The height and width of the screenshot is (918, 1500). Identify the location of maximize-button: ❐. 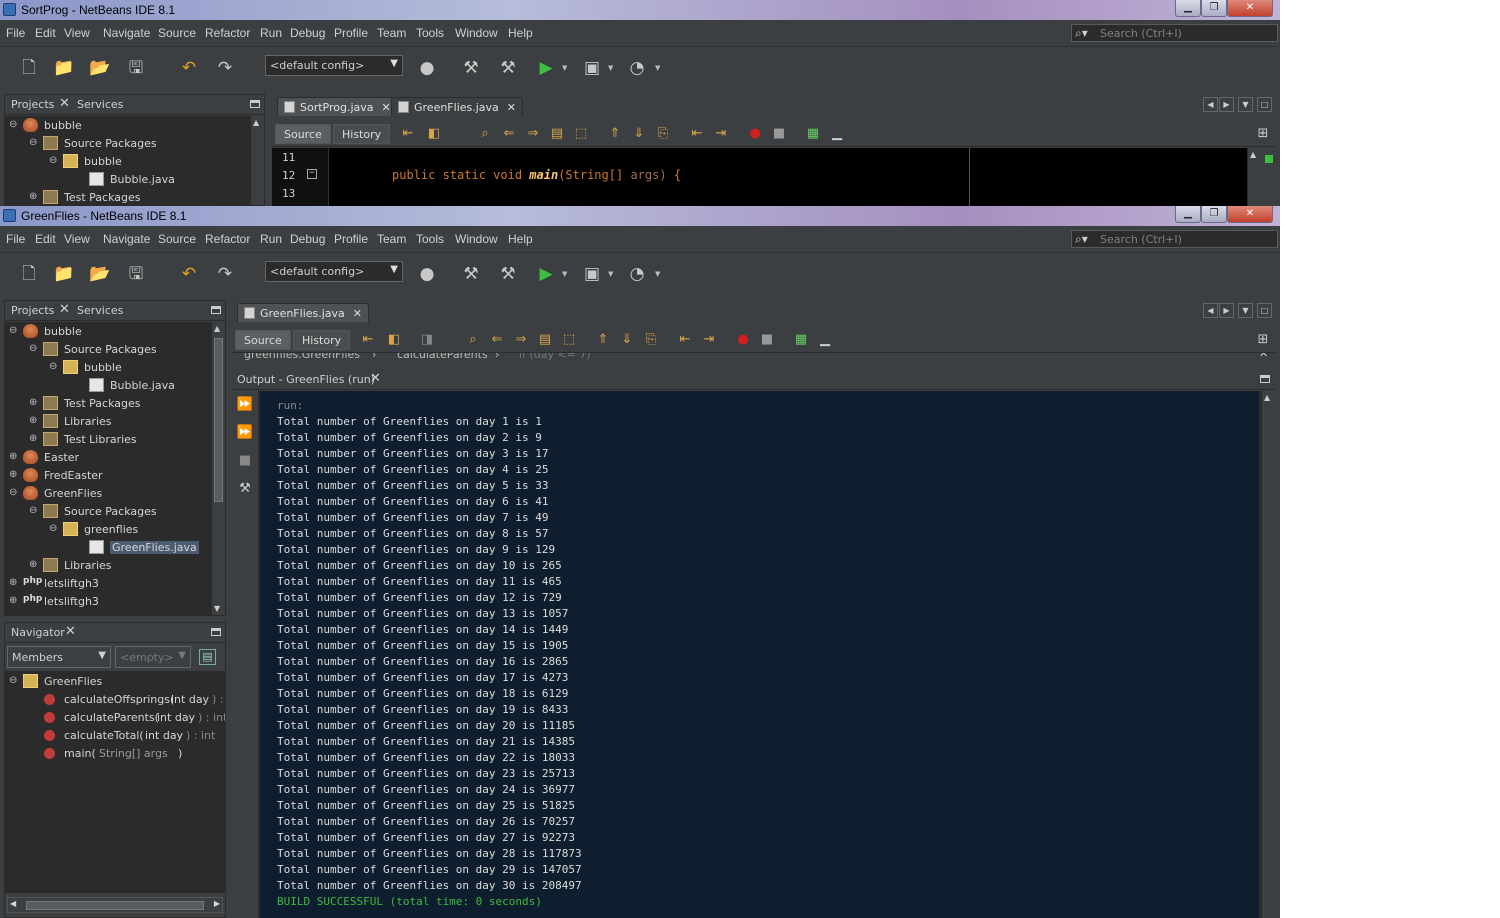
(1214, 8).